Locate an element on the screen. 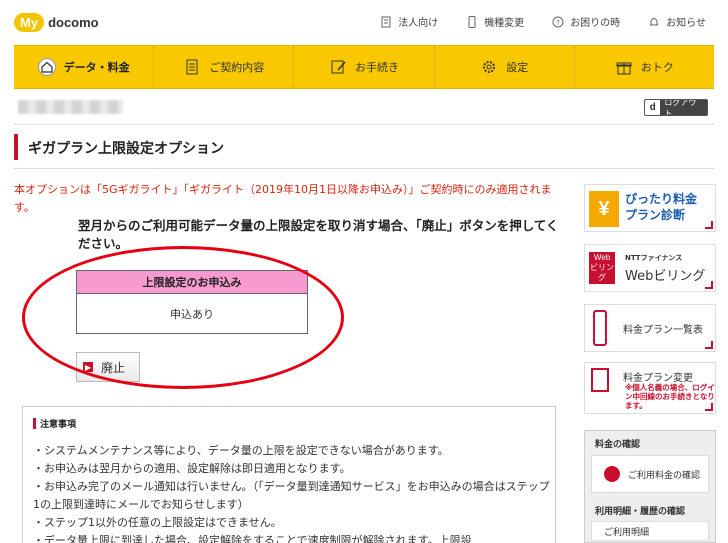 This screenshot has width=728, height=543. util-help: ? お困りの時 is located at coordinates (586, 21).